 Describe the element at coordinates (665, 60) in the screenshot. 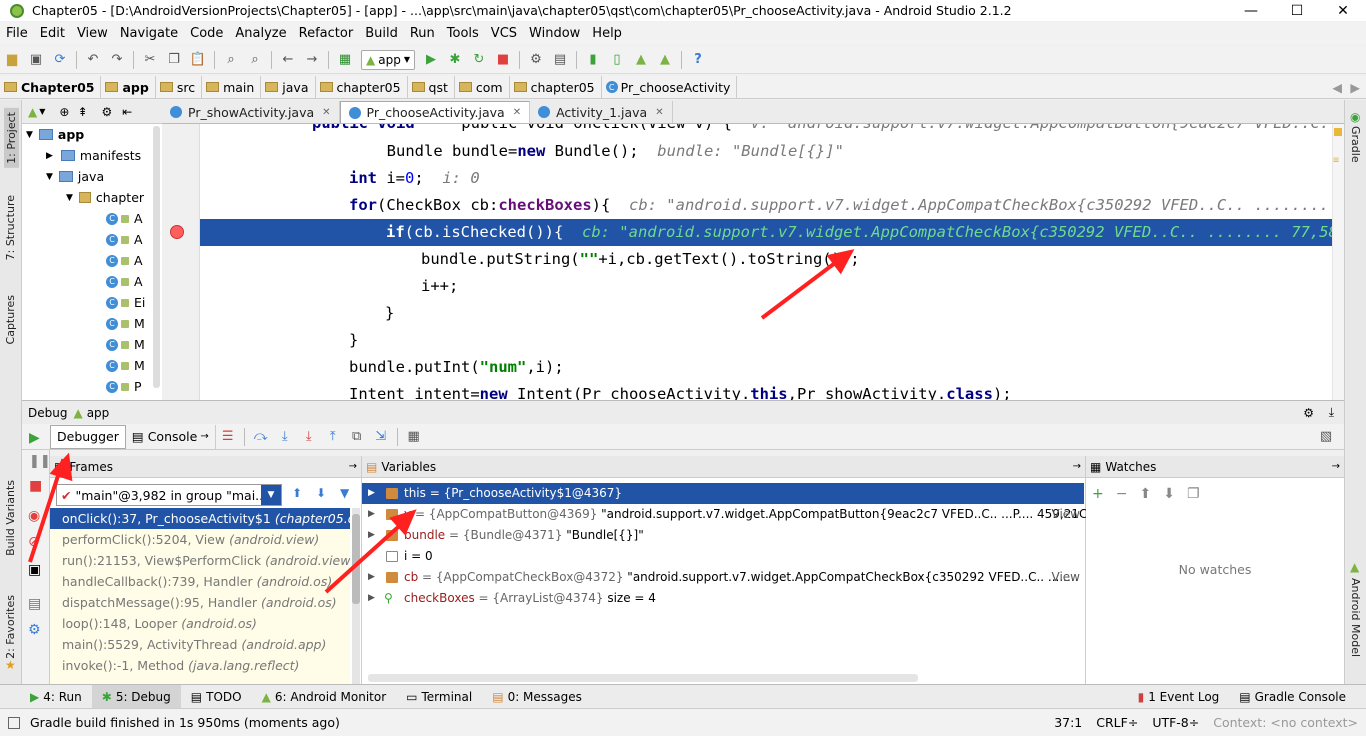

I see `android-sdk-icon: ▲` at that location.